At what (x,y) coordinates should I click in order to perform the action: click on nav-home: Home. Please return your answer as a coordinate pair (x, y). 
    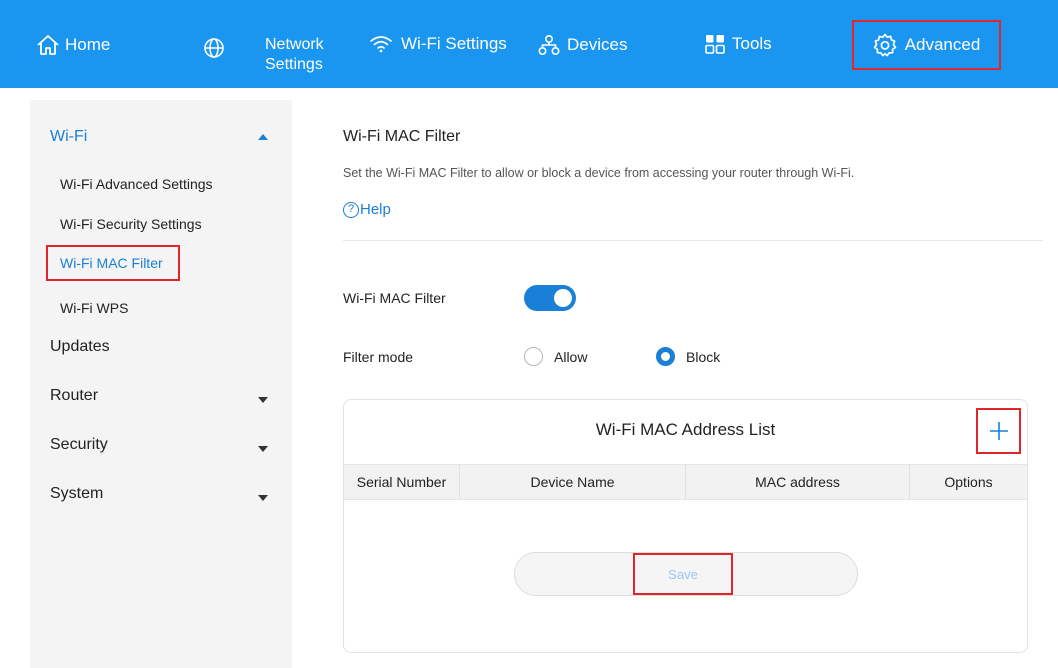
    Looking at the image, I should click on (73, 45).